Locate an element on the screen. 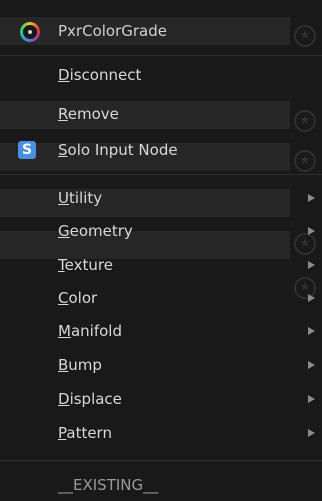 This screenshot has height=501, width=322. menu-item-solo-input-node: S Solo Input Node is located at coordinates (161, 150).